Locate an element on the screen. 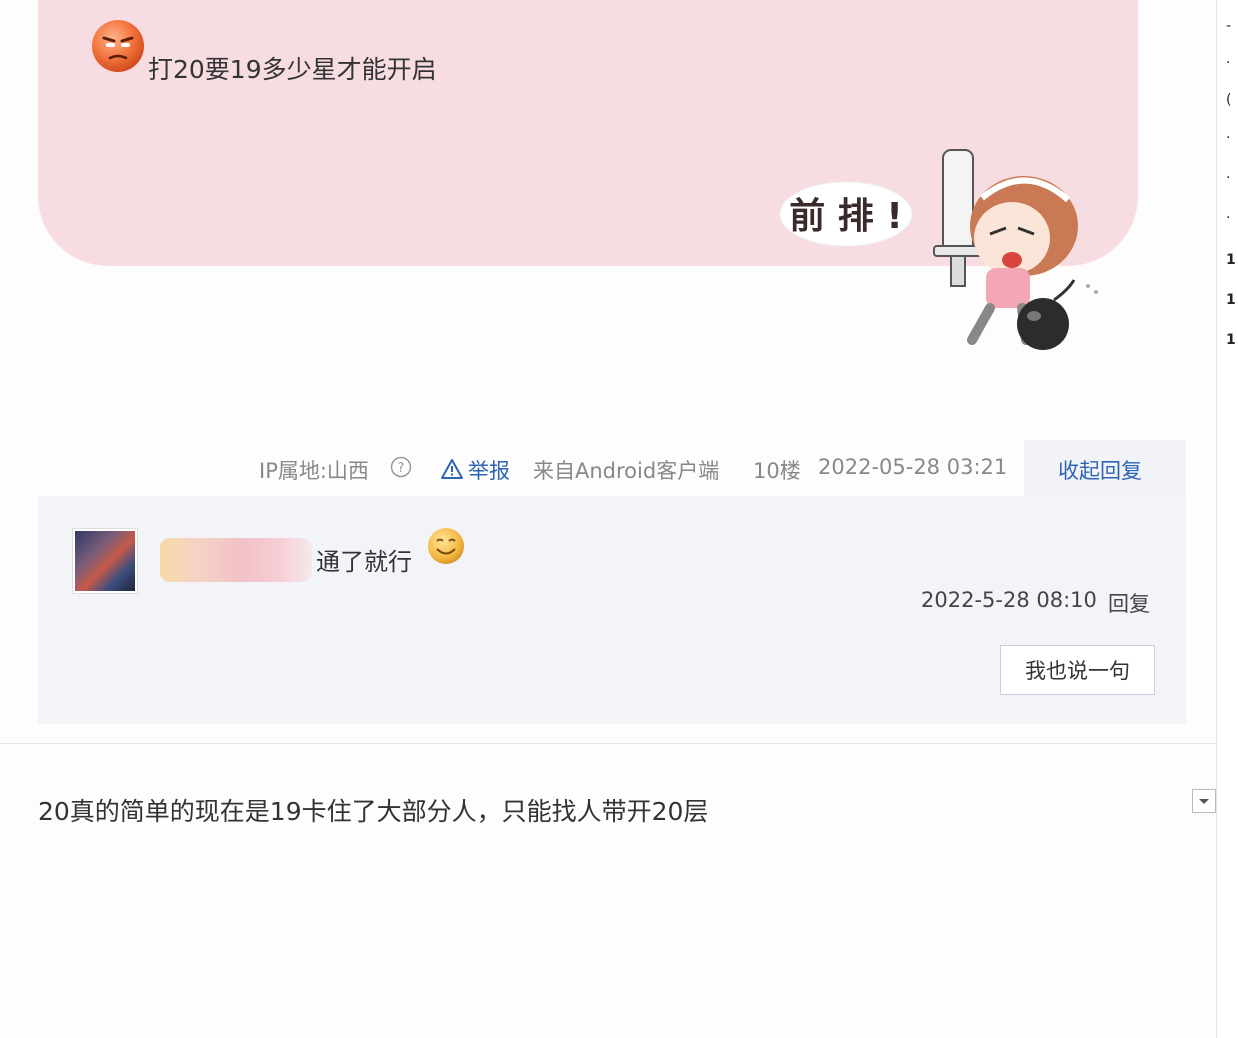  post-divider is located at coordinates (608, 743).